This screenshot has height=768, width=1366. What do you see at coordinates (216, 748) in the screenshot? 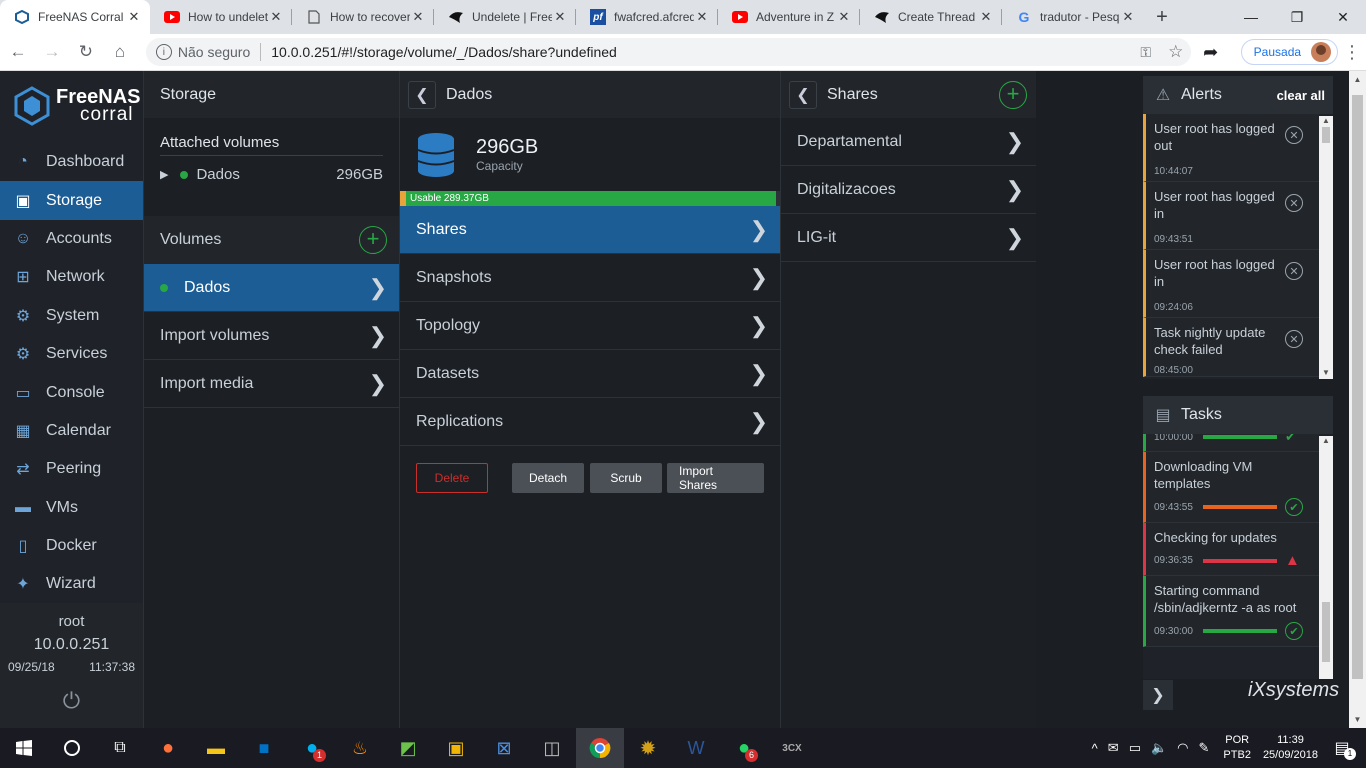
I see `file-explorer-icon: ▬` at bounding box center [216, 748].